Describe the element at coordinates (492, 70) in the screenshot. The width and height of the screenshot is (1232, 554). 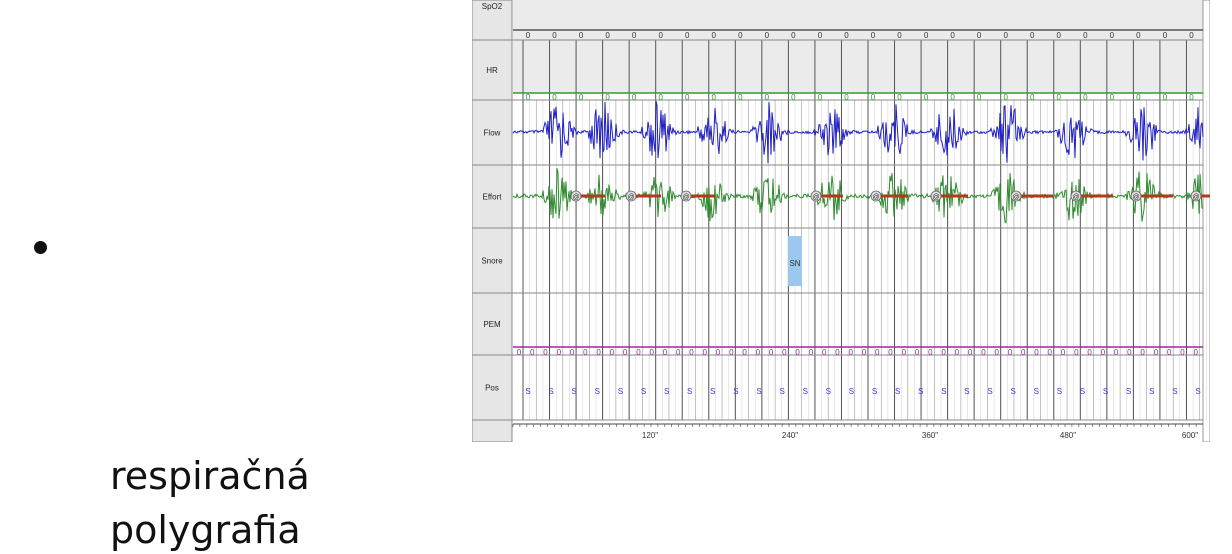
I see `channel-label-hr: HR` at that location.